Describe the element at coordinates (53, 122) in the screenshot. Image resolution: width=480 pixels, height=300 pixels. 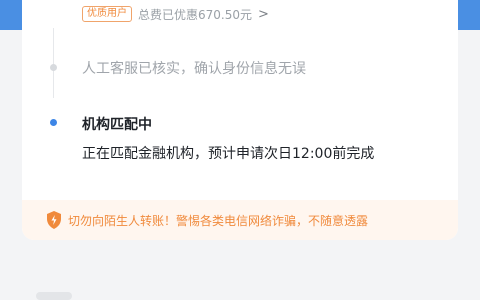
I see `step-dot-active` at that location.